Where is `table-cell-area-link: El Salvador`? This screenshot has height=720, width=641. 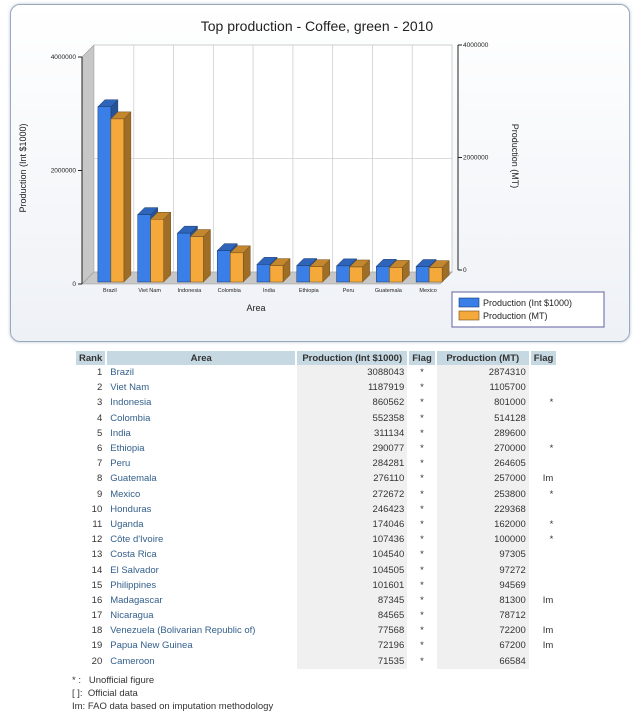
table-cell-area-link: El Salvador is located at coordinates (201, 570).